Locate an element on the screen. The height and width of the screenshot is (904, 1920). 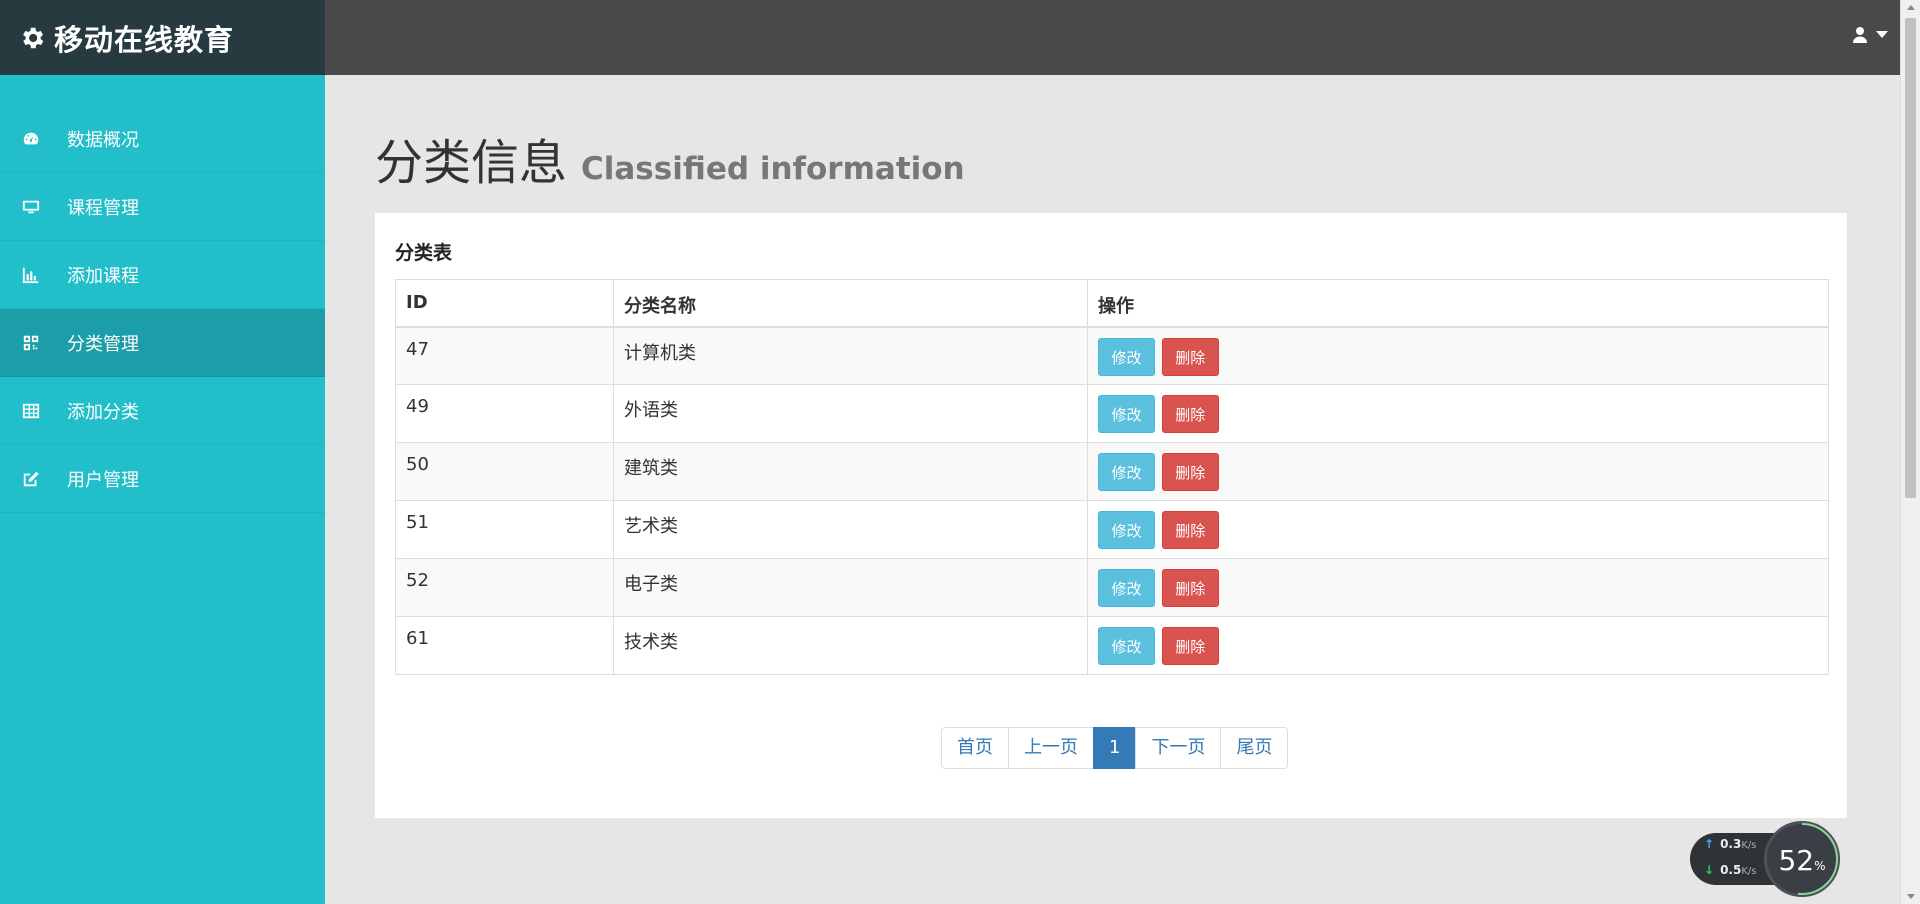
table-row: 52 电子类 修改 删除 is located at coordinates (1112, 587).